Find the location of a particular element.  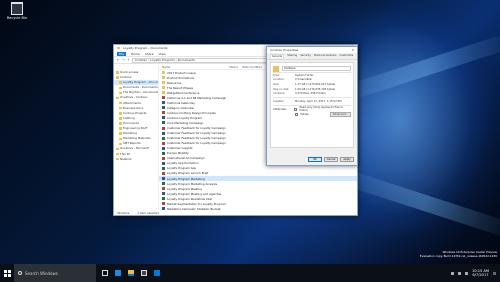

tab-security: Security is located at coordinates (305, 56).